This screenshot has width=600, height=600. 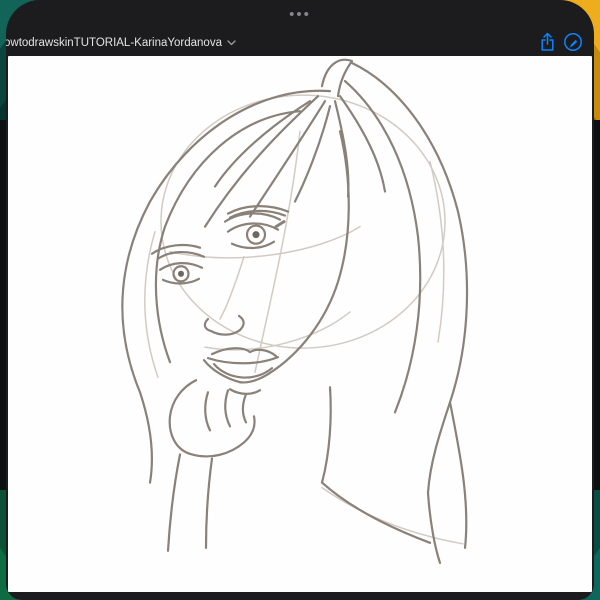 What do you see at coordinates (300, 43) in the screenshot?
I see `title-bar: owtodrawskinTUTORIAL-KarinaYordanova` at bounding box center [300, 43].